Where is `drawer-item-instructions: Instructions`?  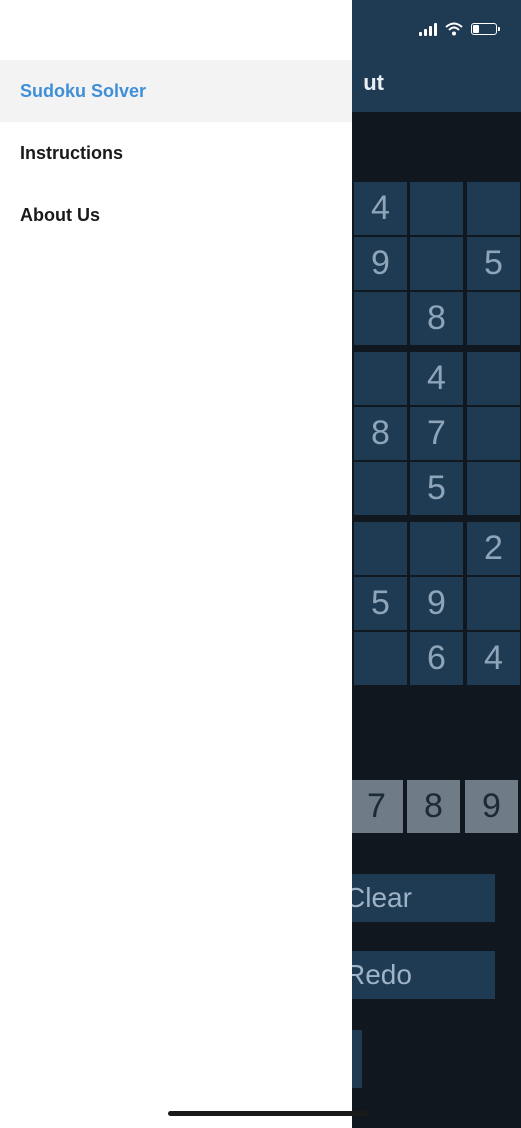 drawer-item-instructions: Instructions is located at coordinates (176, 153).